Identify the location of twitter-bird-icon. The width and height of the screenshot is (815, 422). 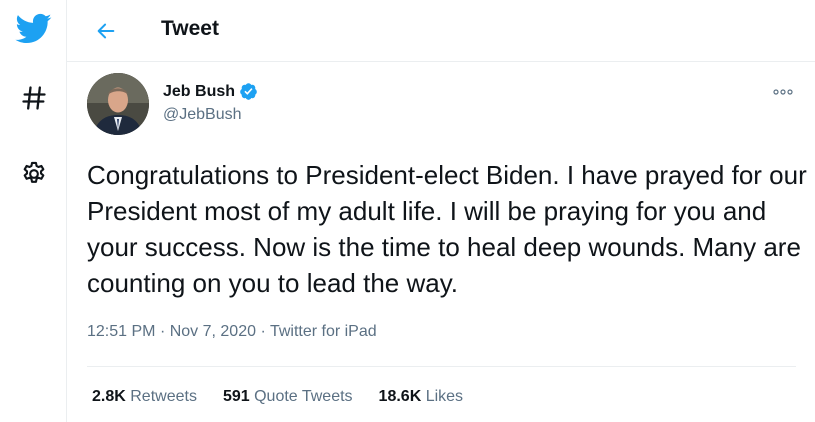
(33, 28).